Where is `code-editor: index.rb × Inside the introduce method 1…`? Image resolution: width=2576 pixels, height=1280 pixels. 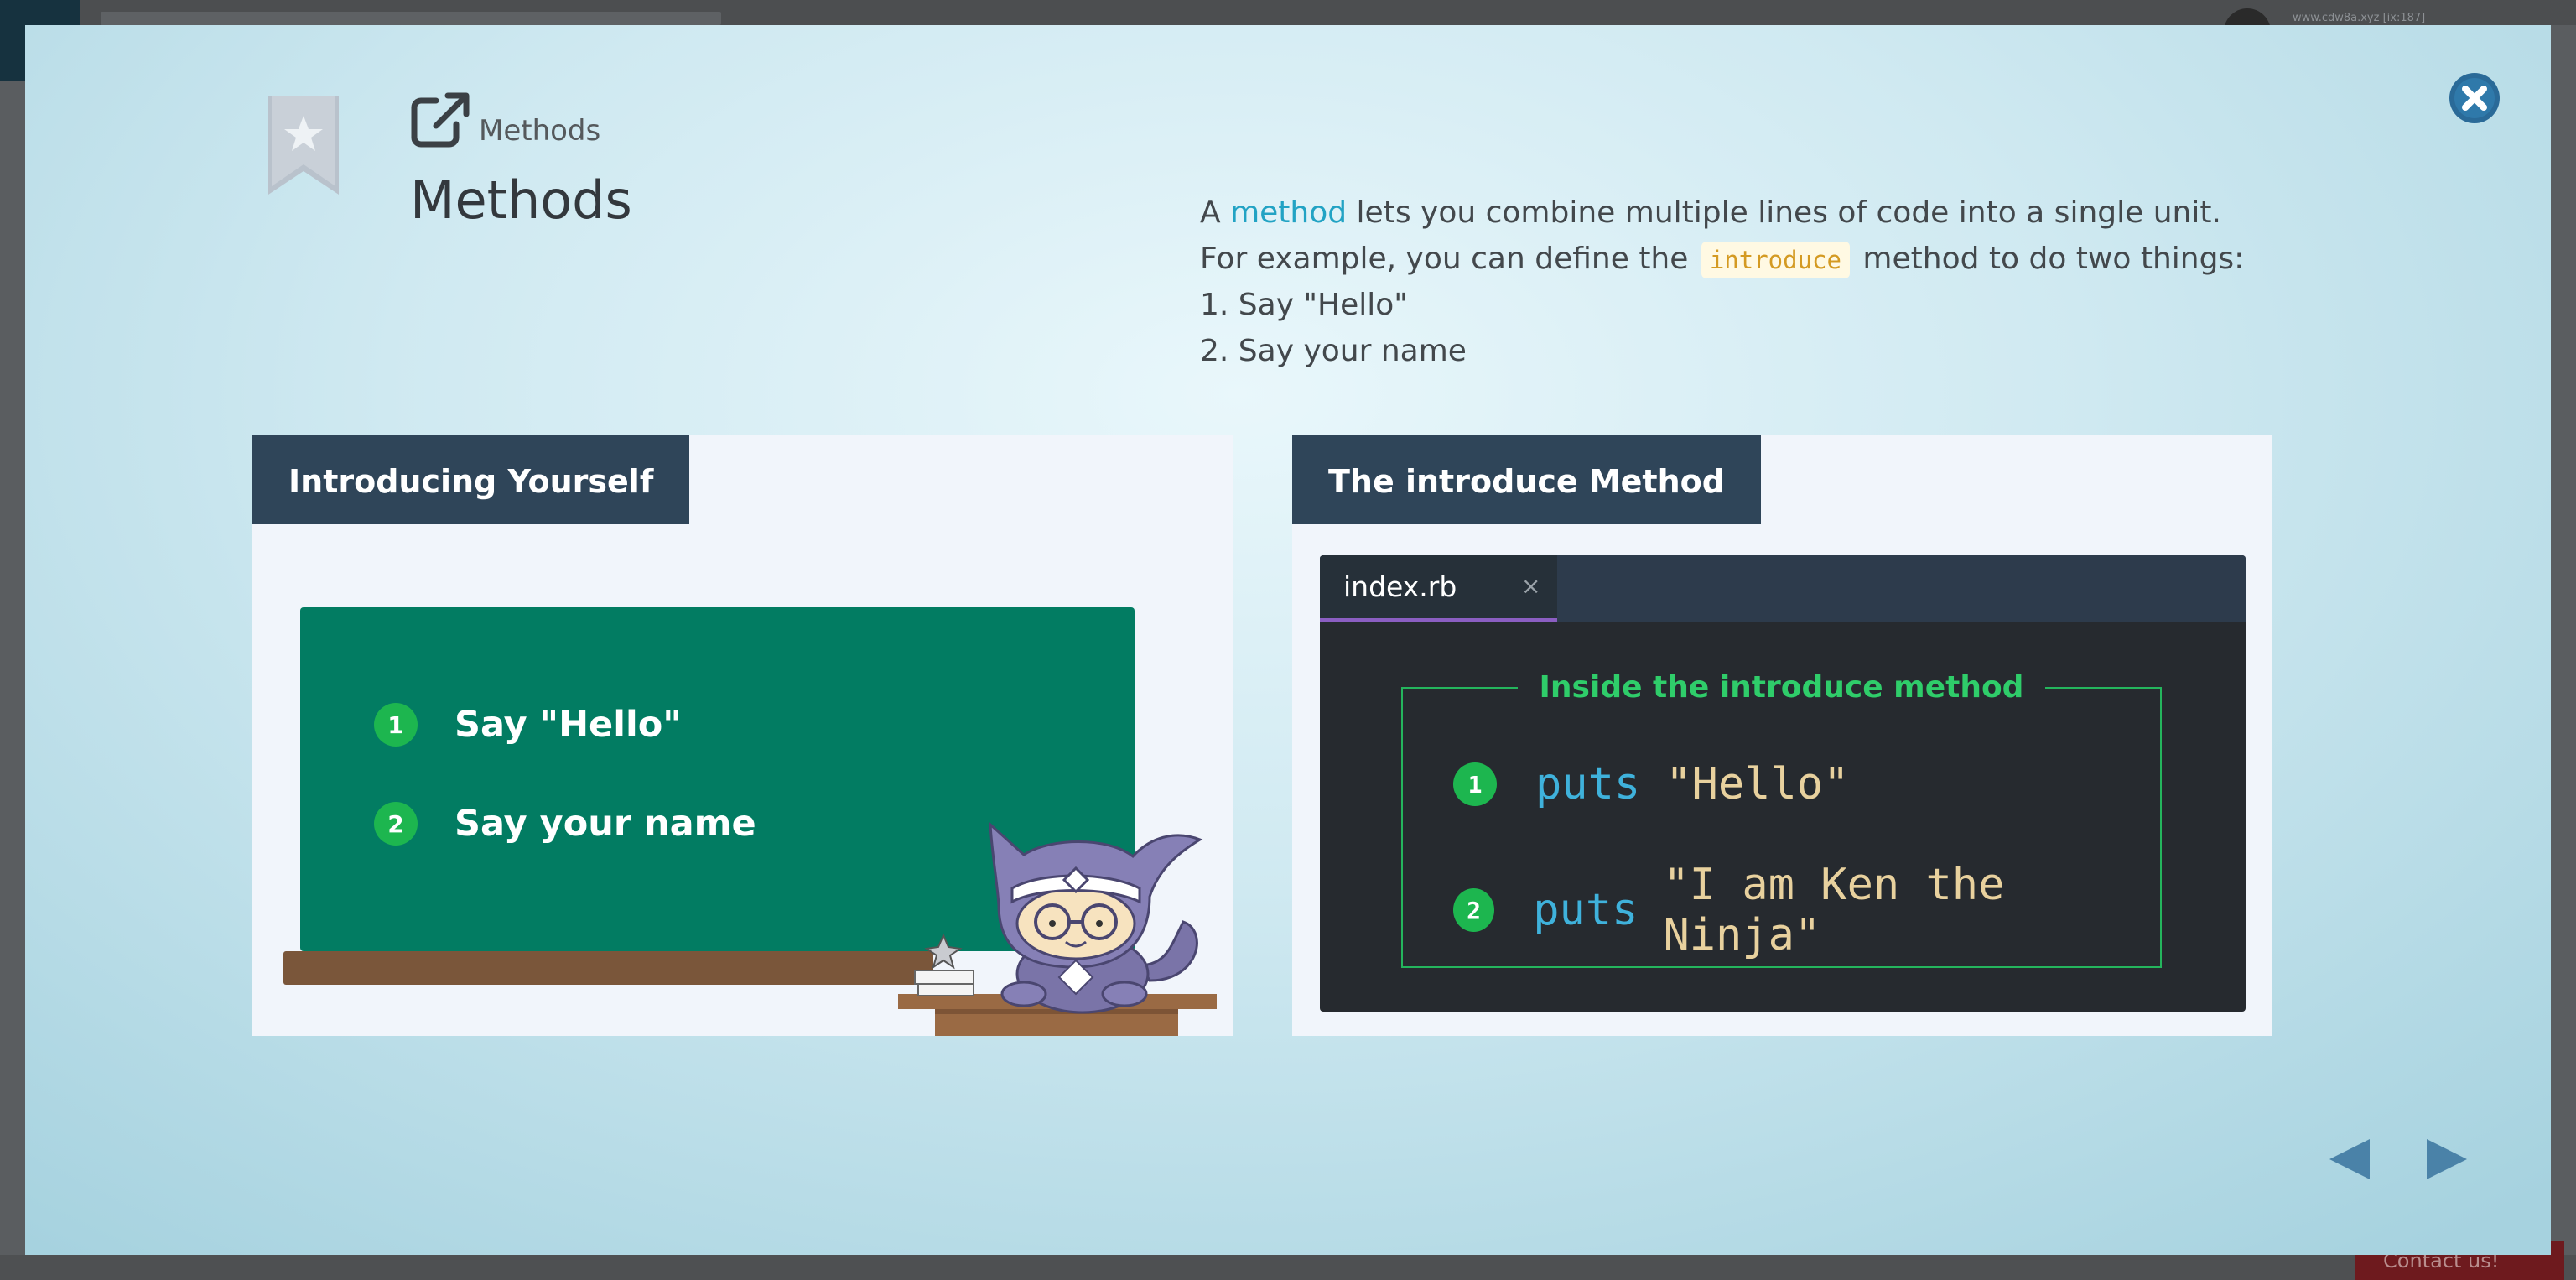
code-editor: index.rb × Inside the introduce method 1… is located at coordinates (1783, 783).